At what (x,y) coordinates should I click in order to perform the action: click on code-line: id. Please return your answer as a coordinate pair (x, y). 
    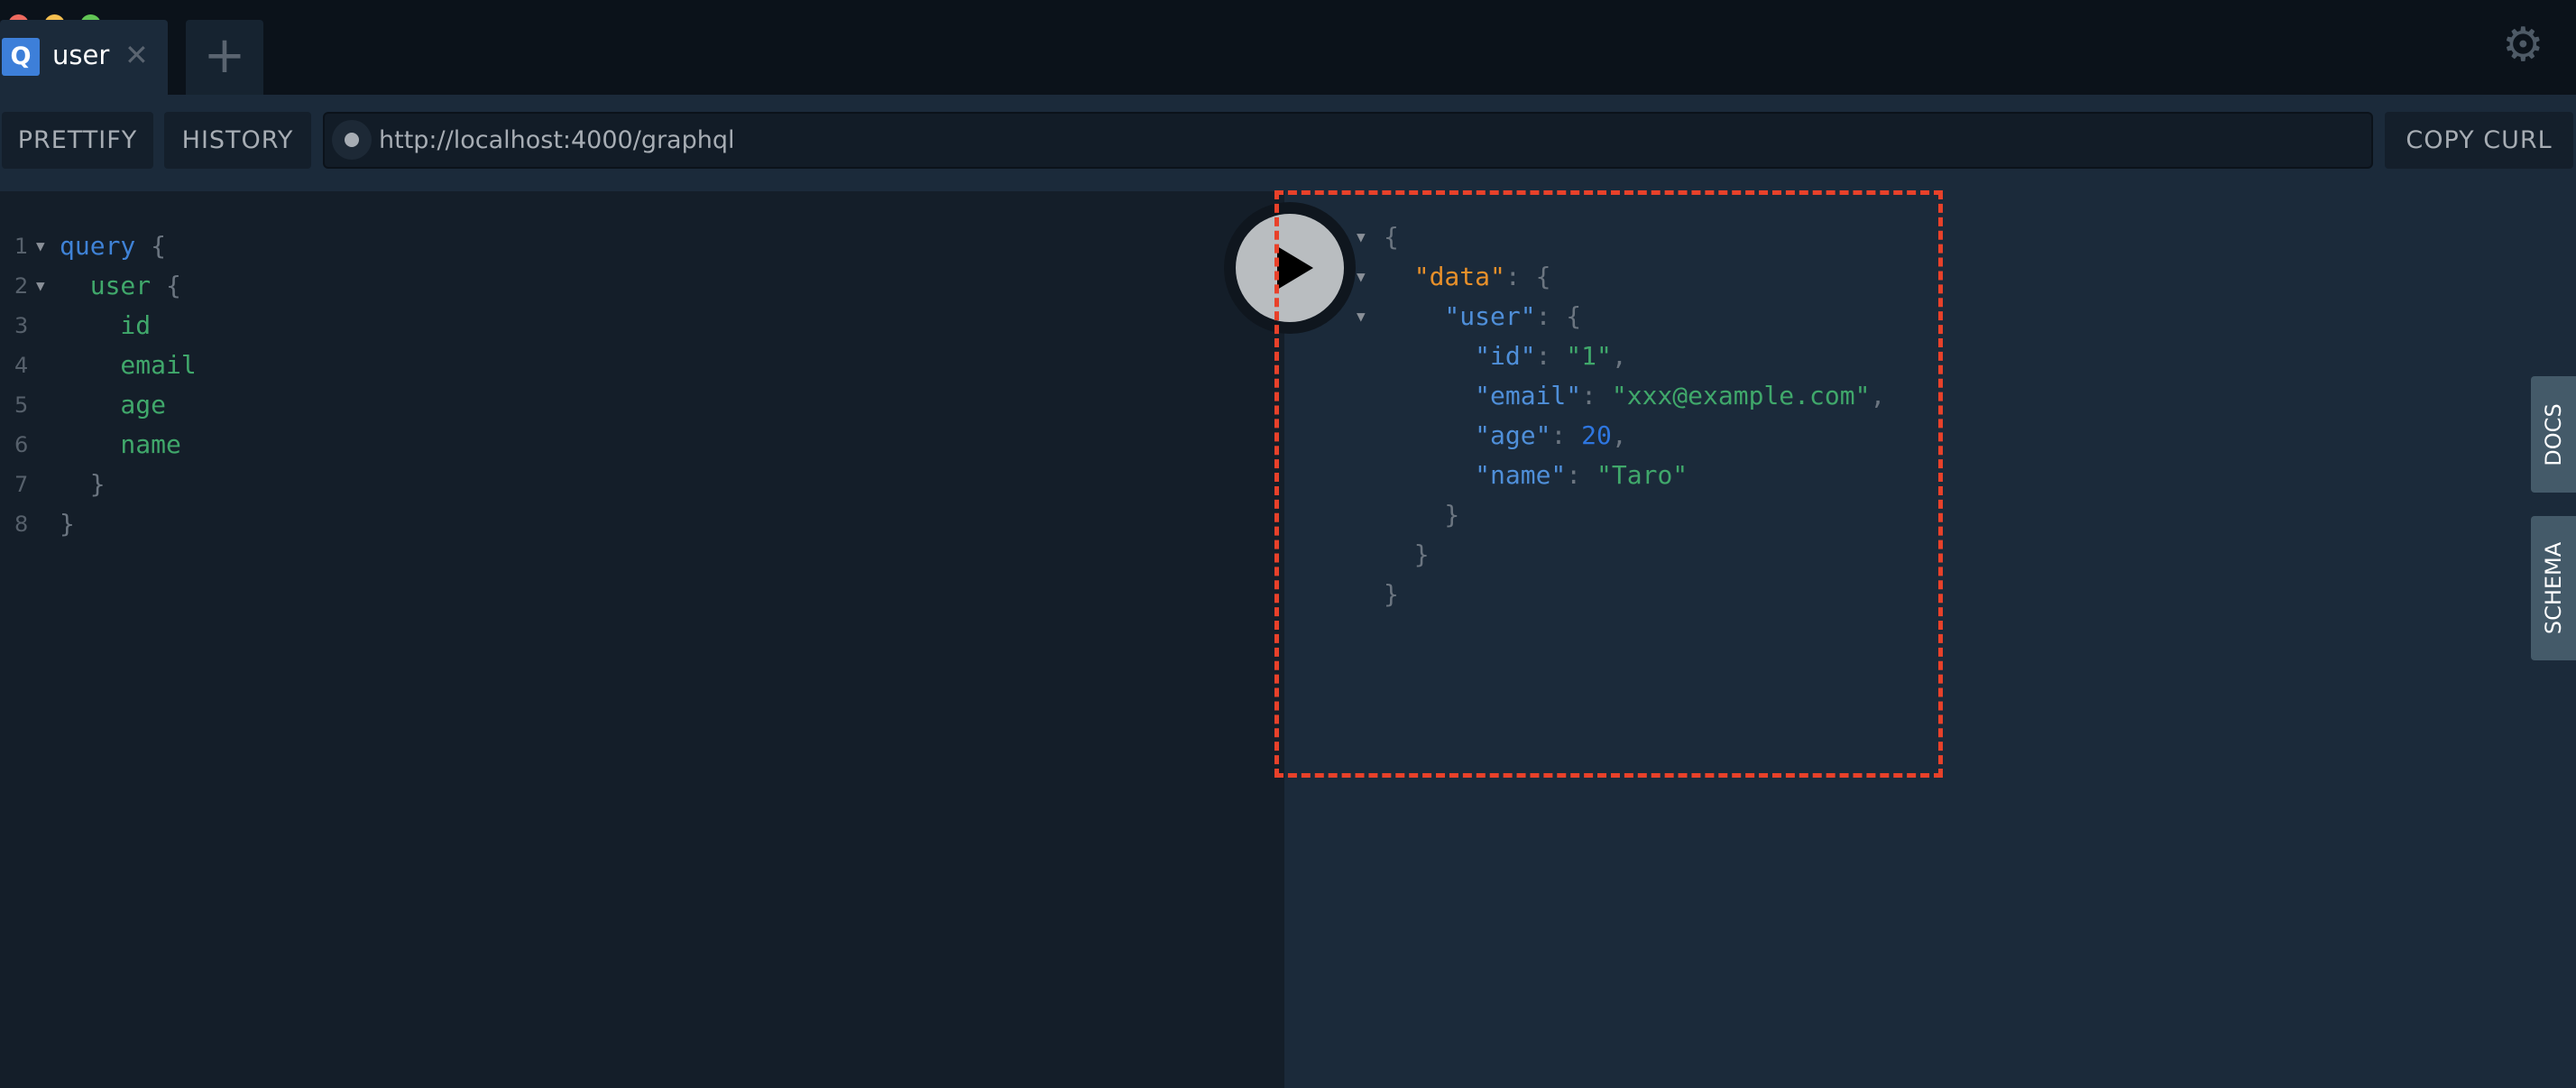
    Looking at the image, I should click on (105, 326).